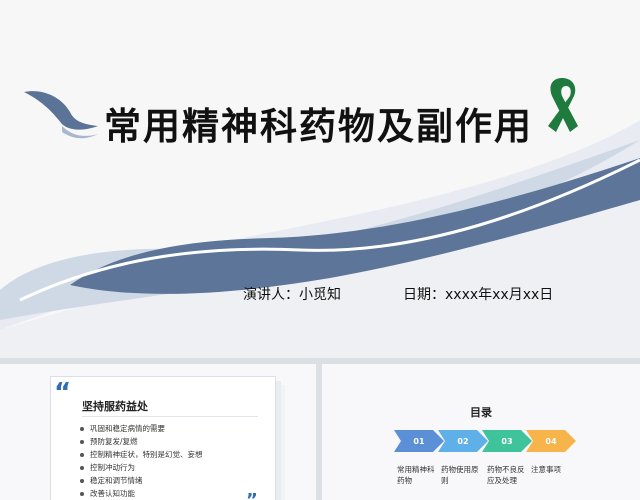  I want to click on list-item: 预防复发/复燃, so click(141, 441).